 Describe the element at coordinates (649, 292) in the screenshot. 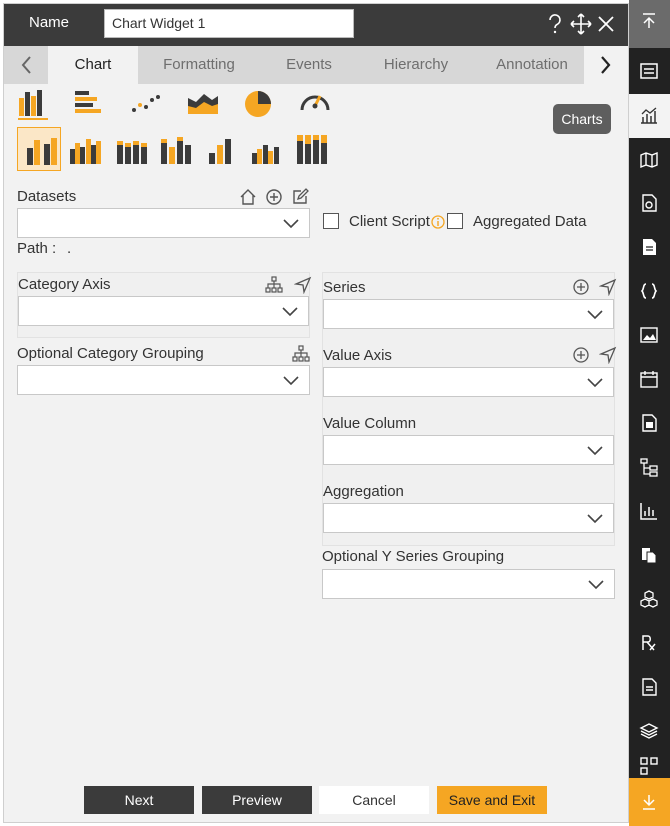

I see `script-widget-icon` at that location.